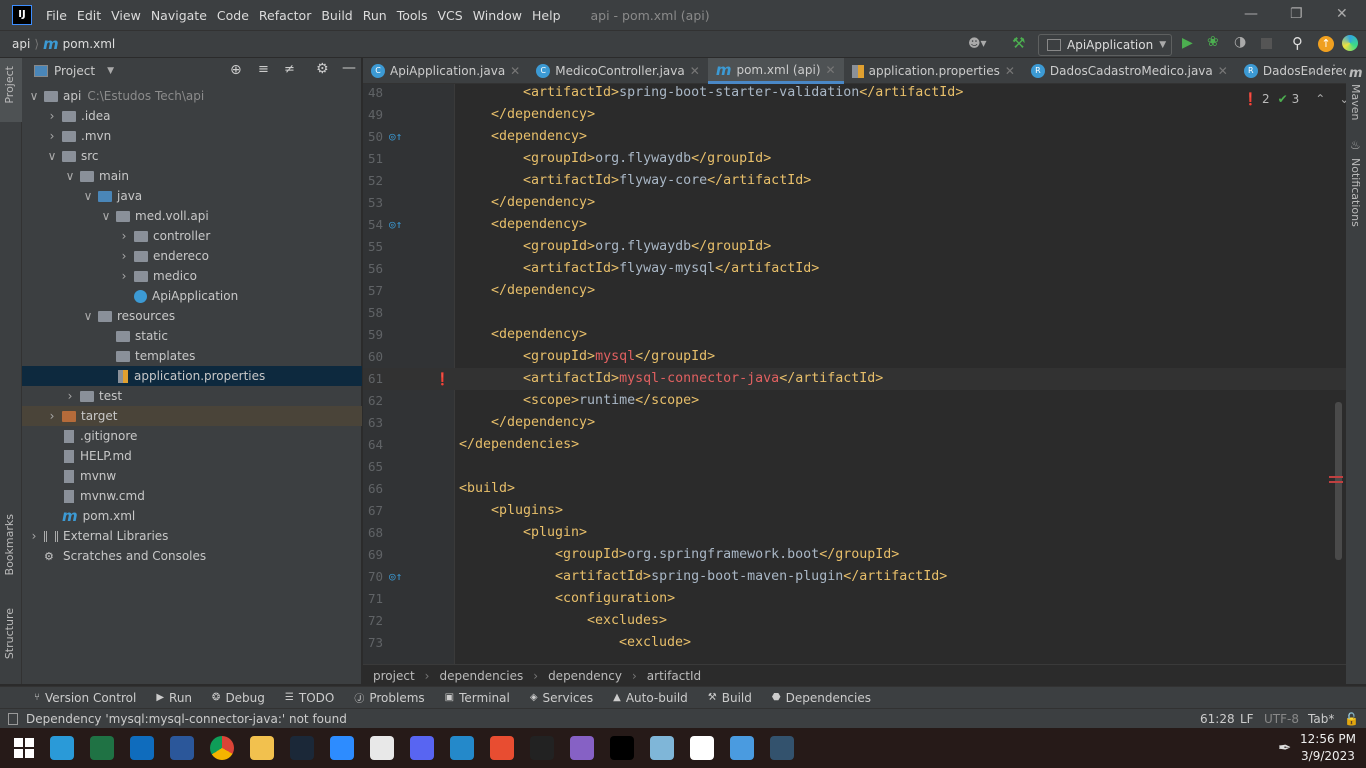  Describe the element at coordinates (182, 748) in the screenshot. I see `word-icon` at that location.